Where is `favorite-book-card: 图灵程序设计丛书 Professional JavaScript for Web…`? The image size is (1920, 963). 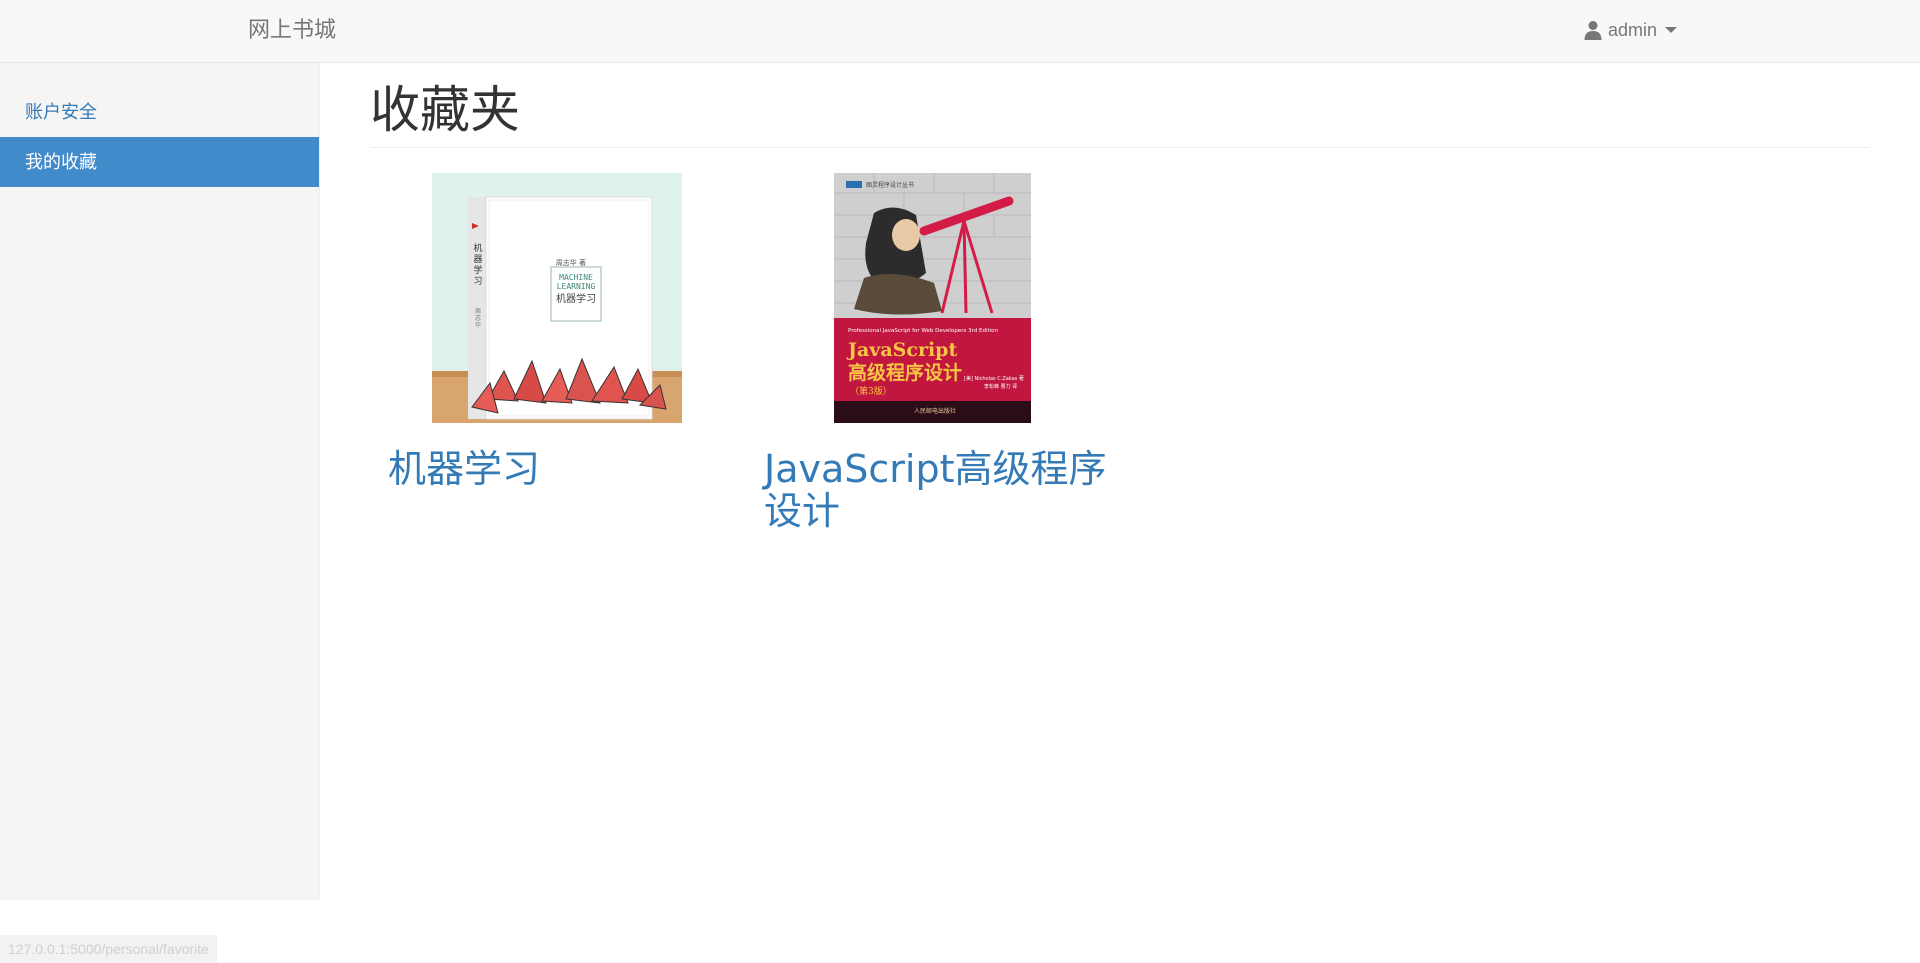 favorite-book-card: 图灵程序设计丛书 Professional JavaScript for Web… is located at coordinates (949, 383).